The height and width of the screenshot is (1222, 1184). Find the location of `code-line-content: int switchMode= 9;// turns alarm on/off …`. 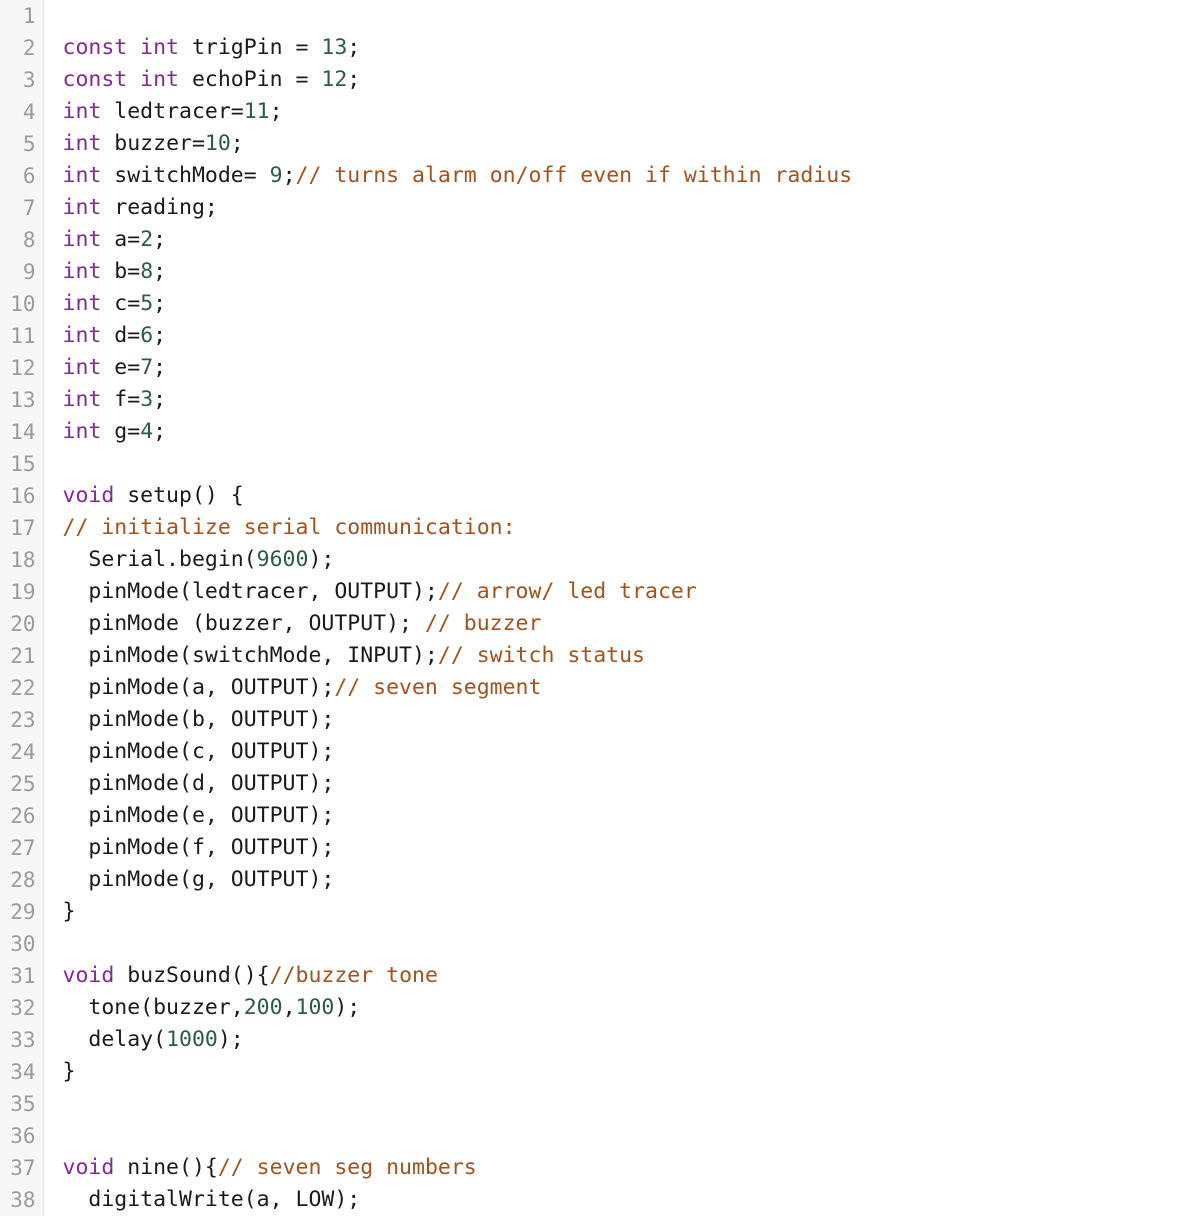

code-line-content: int switchMode= 9;// turns alarm on/off … is located at coordinates (613, 176).